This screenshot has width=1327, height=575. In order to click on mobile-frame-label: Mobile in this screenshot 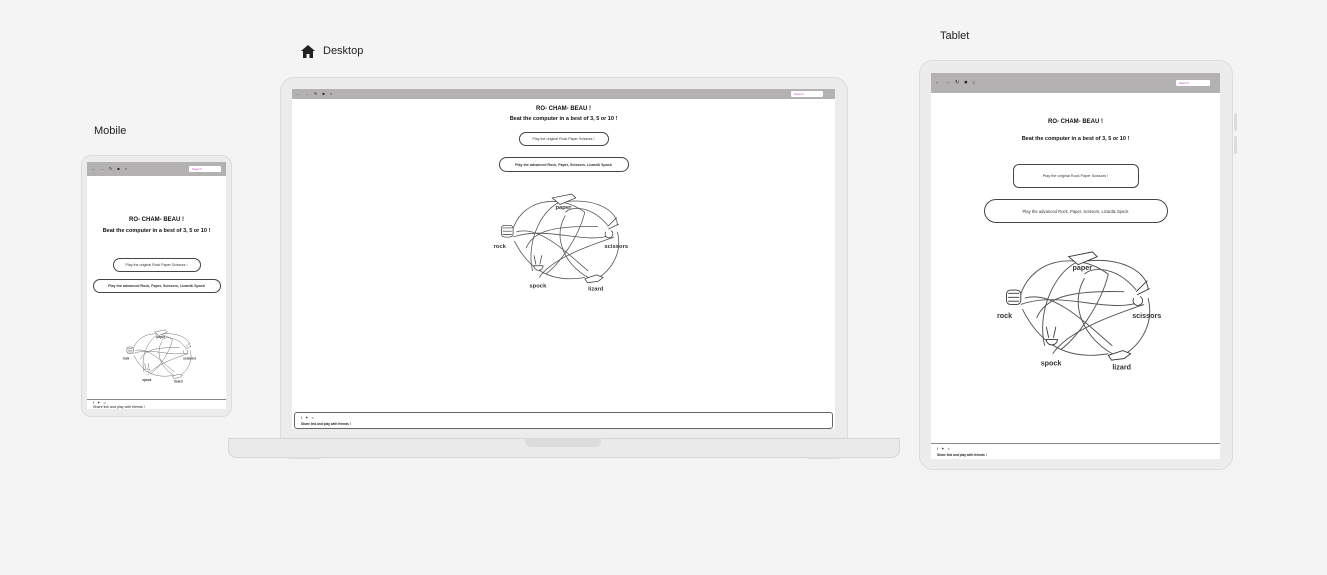, I will do `click(110, 131)`.